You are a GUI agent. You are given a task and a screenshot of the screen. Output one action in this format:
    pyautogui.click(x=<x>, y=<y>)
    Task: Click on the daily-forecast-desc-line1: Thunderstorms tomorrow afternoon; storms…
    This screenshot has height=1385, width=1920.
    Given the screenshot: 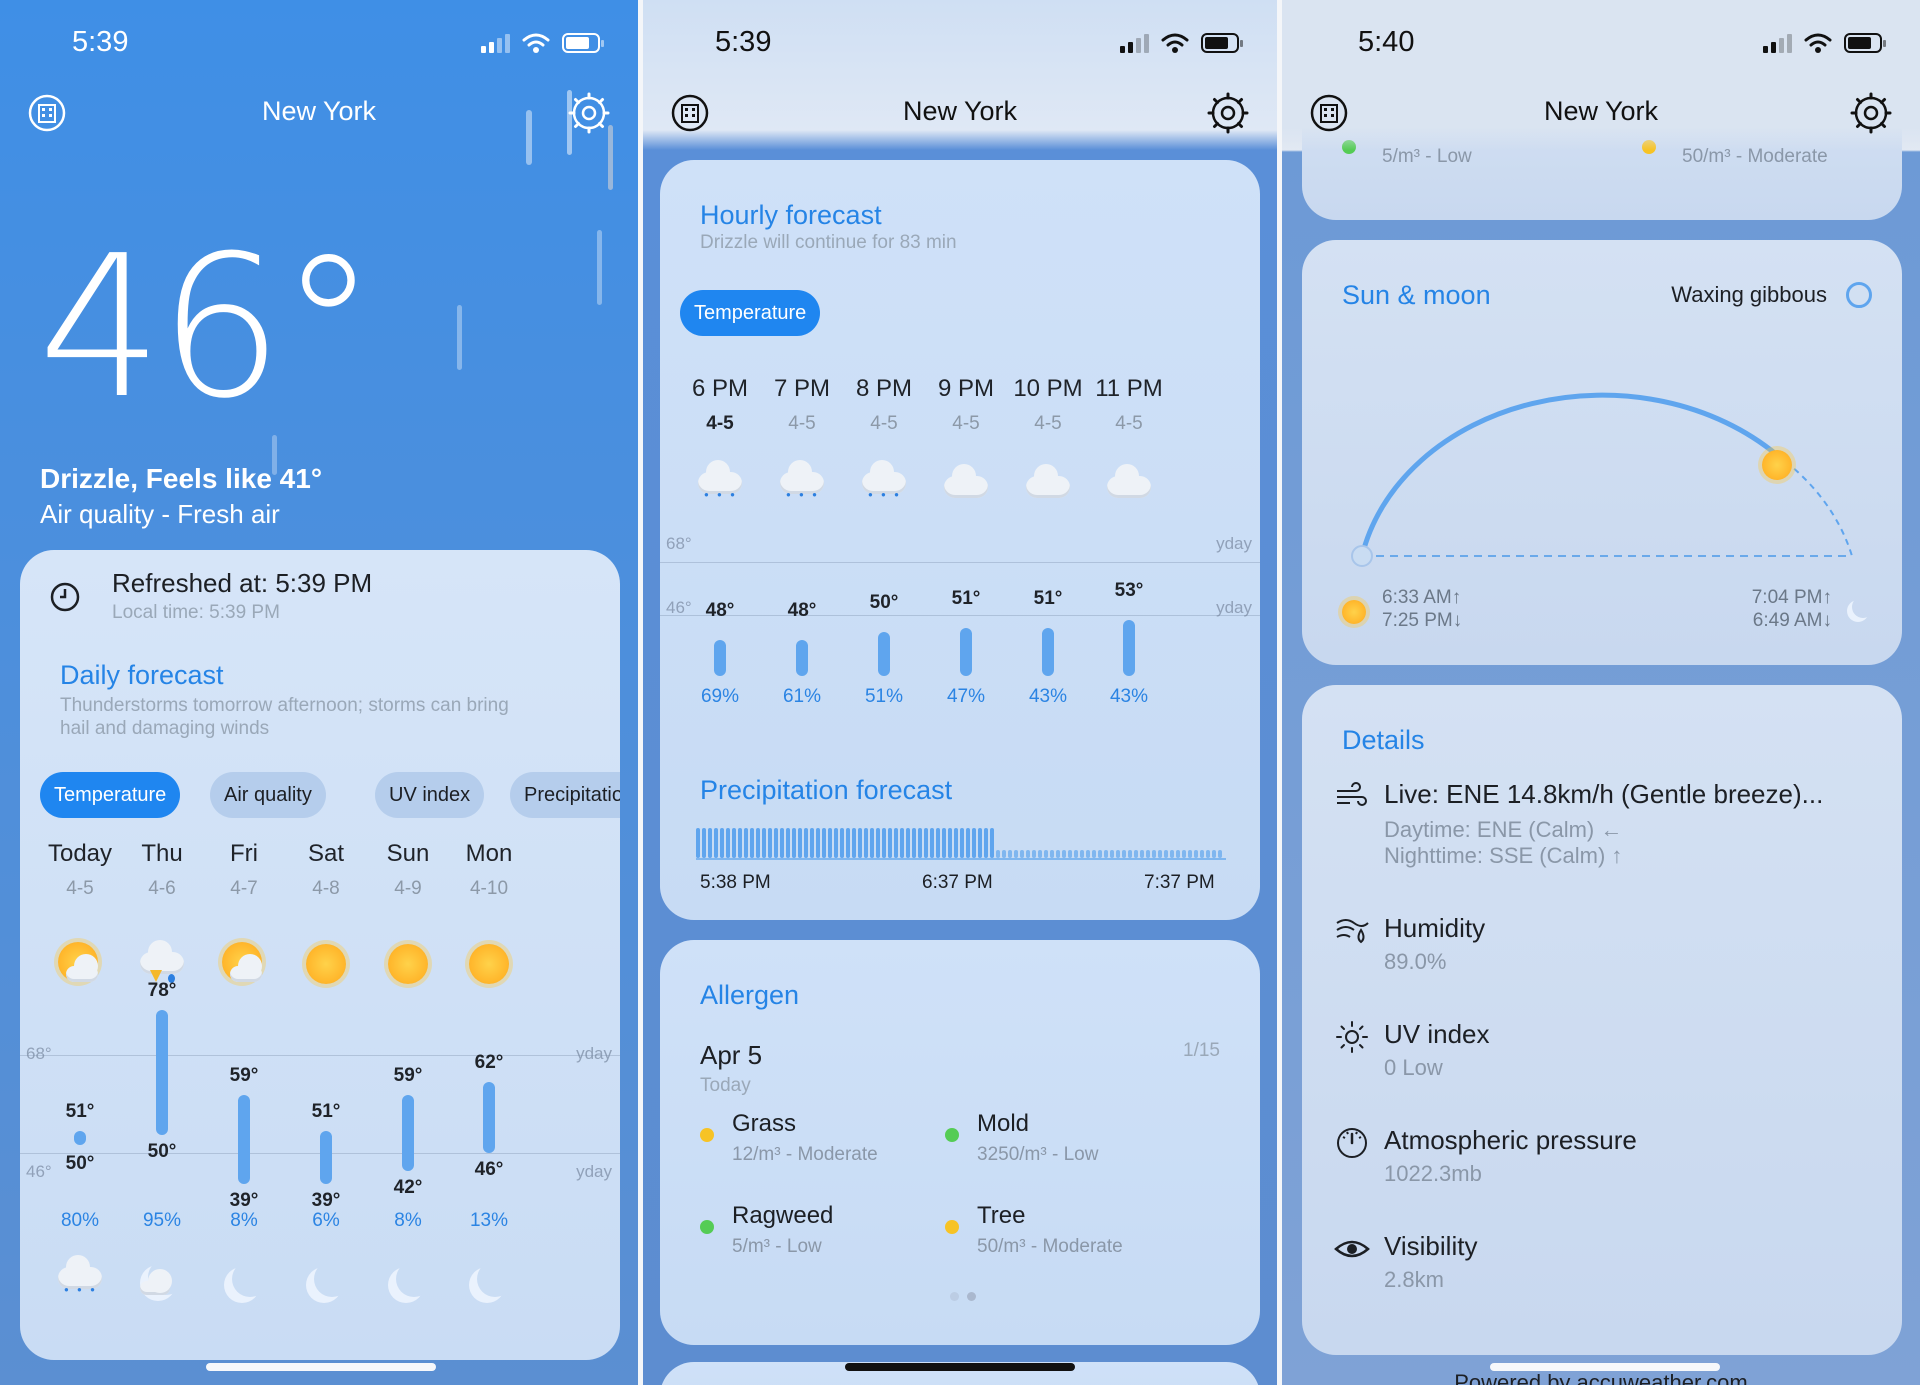 What is the action you would take?
    pyautogui.click(x=284, y=705)
    